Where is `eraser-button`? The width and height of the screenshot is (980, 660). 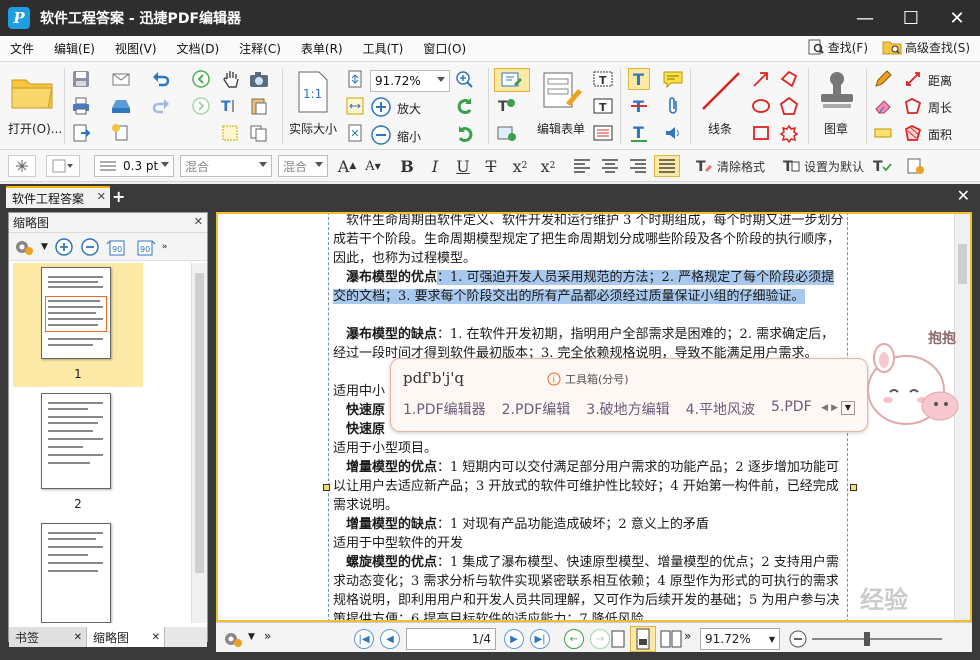 eraser-button is located at coordinates (883, 106).